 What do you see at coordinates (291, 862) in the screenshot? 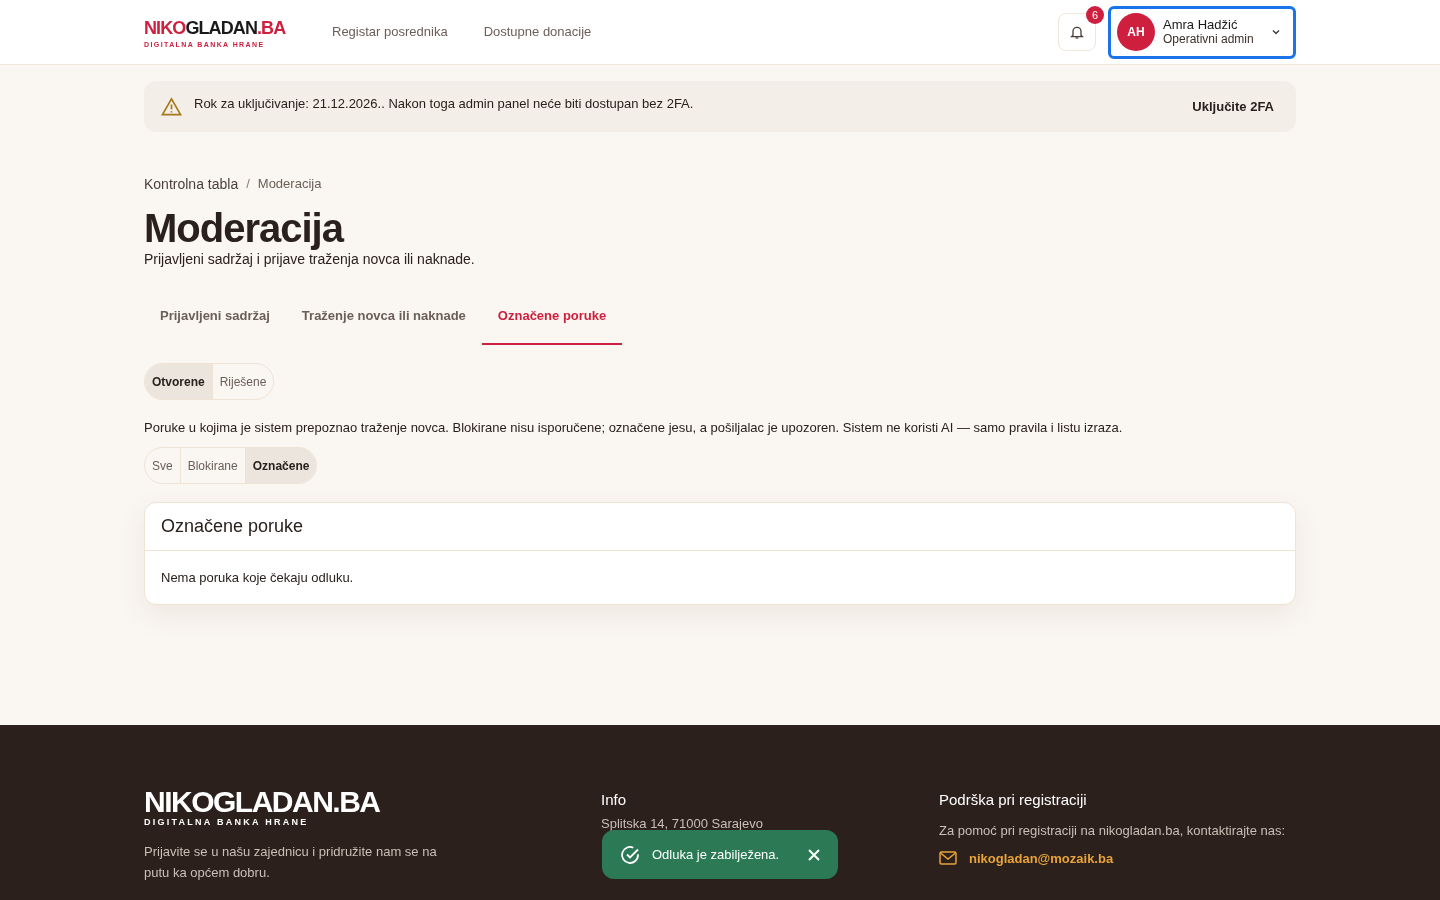
I see `footer-about-text: Prijavite se u našu zajednicu i pridružite nam se na putu ka općem dobru.` at bounding box center [291, 862].